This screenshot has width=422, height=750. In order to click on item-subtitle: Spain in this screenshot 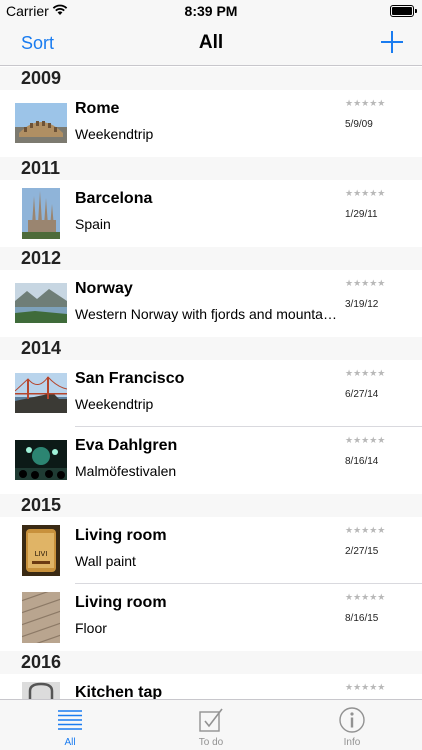, I will do `click(93, 224)`.